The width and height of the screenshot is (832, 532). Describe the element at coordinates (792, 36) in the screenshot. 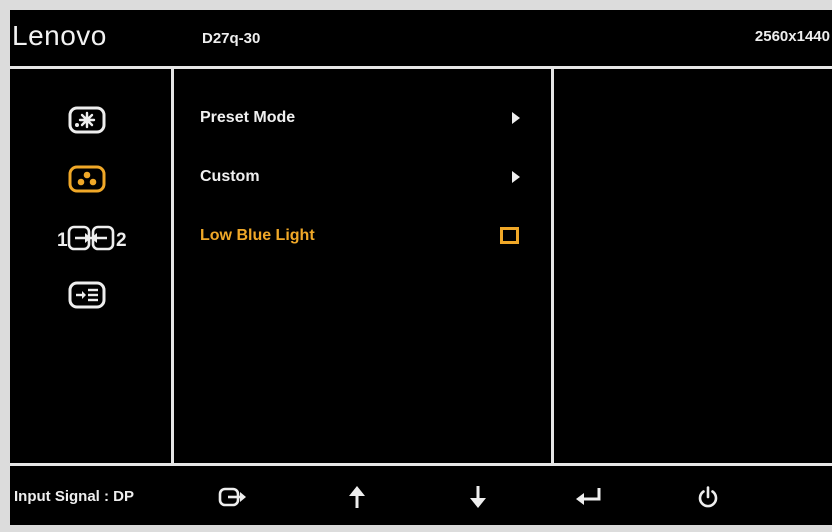

I see `resolution-label: 2560x1440` at that location.